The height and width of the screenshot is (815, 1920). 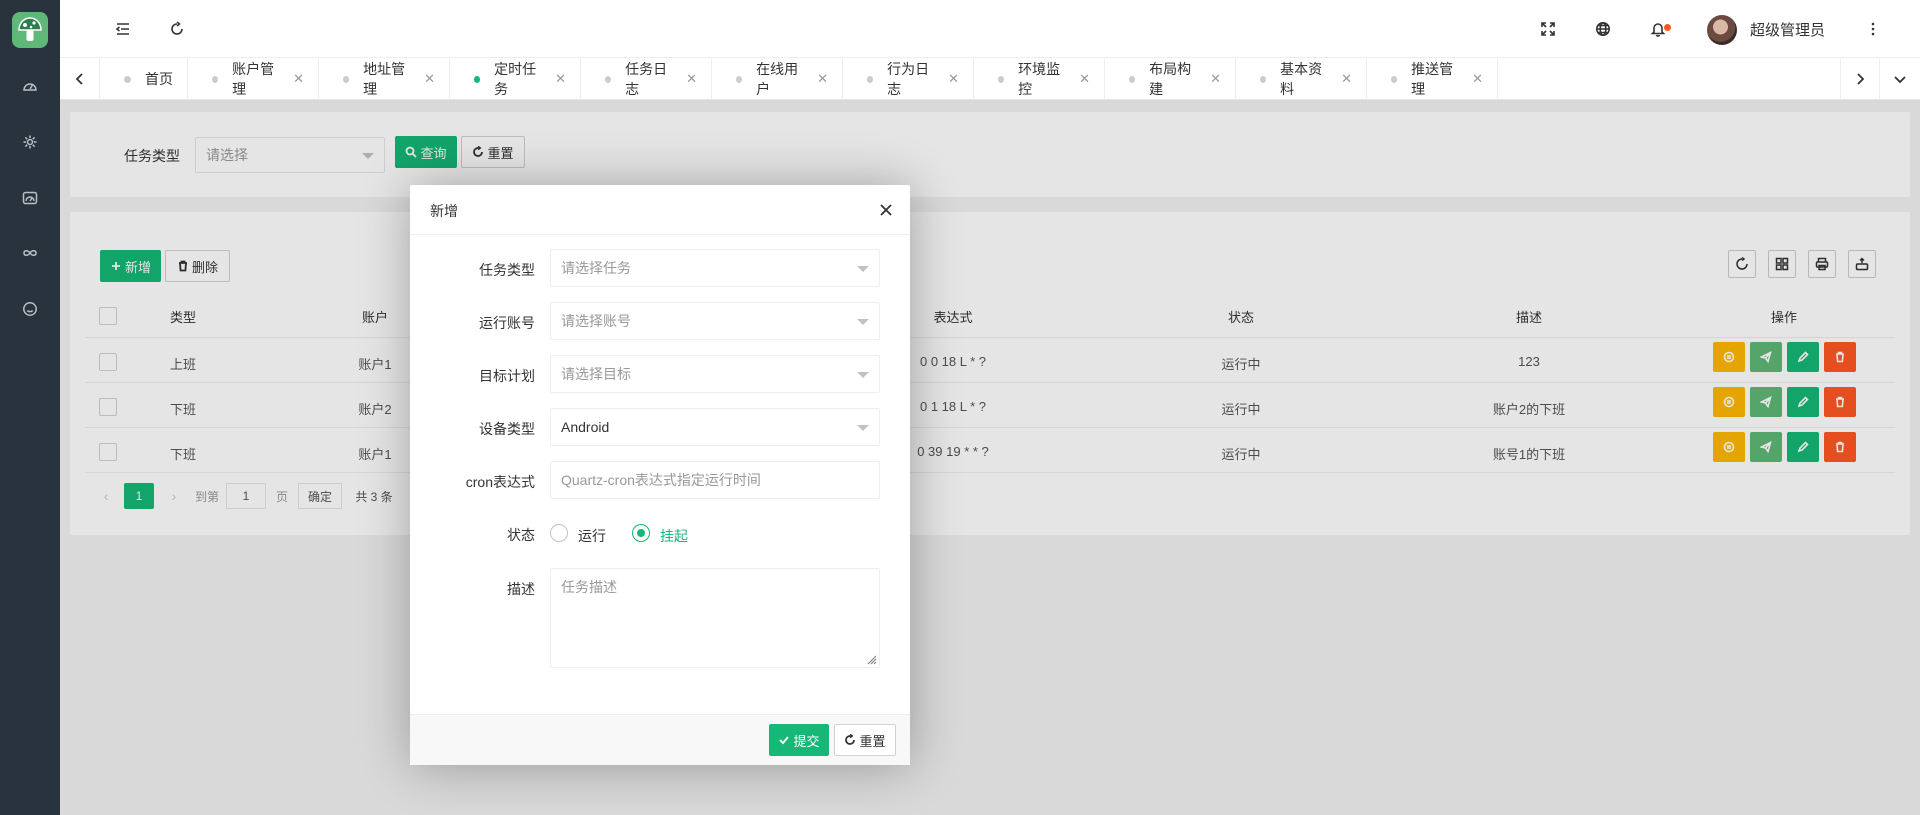 I want to click on tab-item: 定时任务 ✕, so click(x=515, y=79).